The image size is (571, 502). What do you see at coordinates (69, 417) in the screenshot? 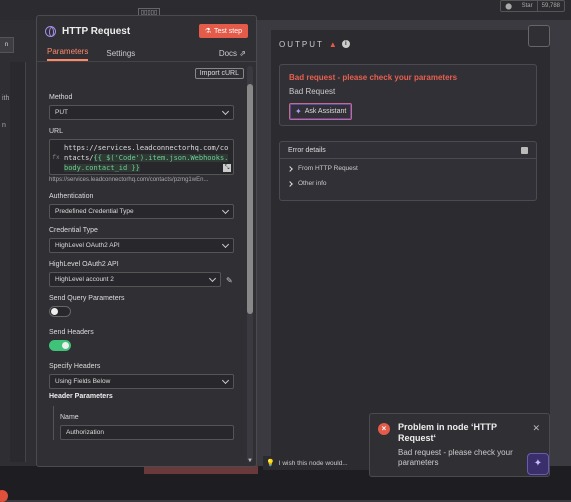
I see `header-name-label: Name` at bounding box center [69, 417].